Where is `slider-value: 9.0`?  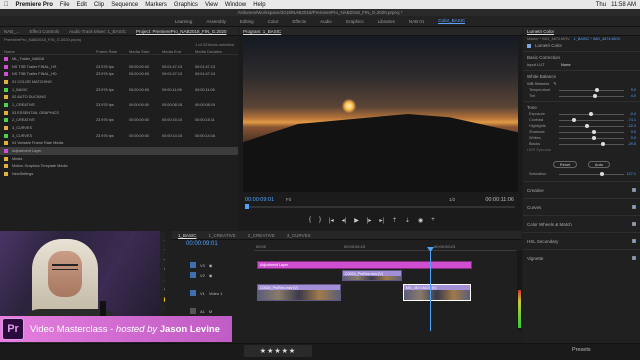
slider-value: 9.0 is located at coordinates (630, 90).